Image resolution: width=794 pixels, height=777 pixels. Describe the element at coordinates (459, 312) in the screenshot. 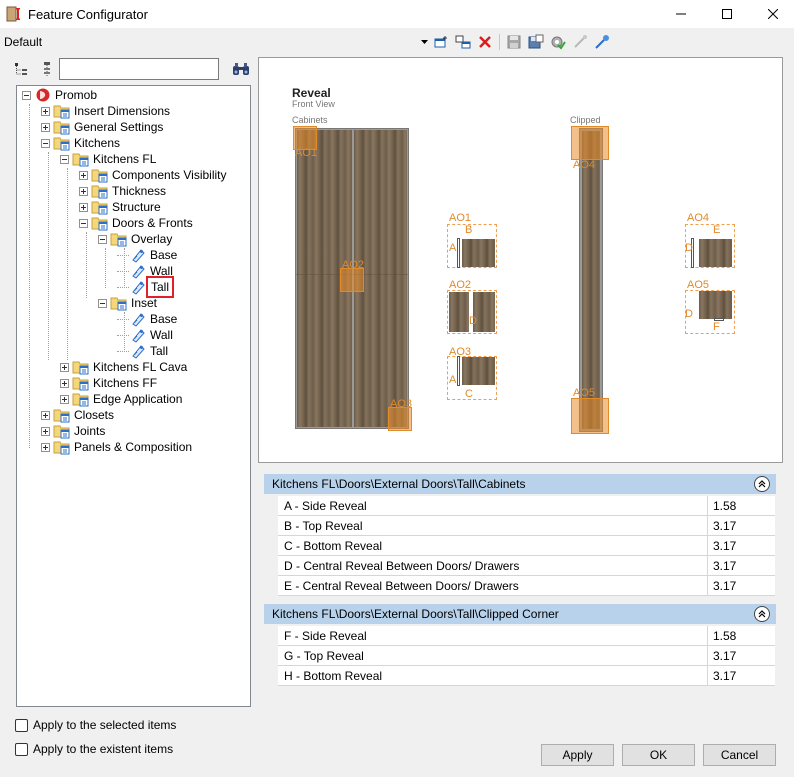

I see `detail-ao2-door-left` at that location.